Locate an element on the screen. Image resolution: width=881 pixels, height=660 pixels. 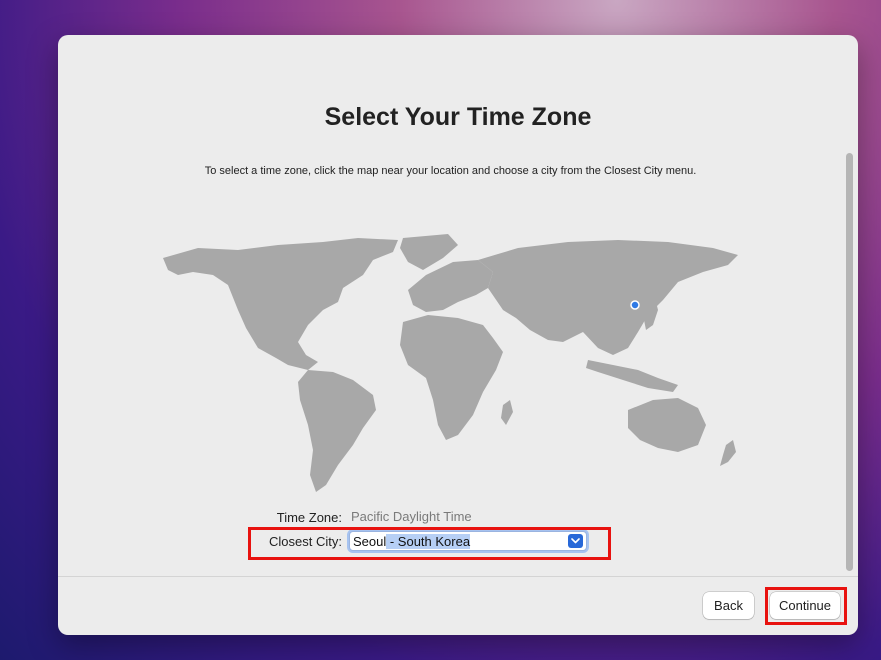
southeast-asia-islands is located at coordinates (632, 376).